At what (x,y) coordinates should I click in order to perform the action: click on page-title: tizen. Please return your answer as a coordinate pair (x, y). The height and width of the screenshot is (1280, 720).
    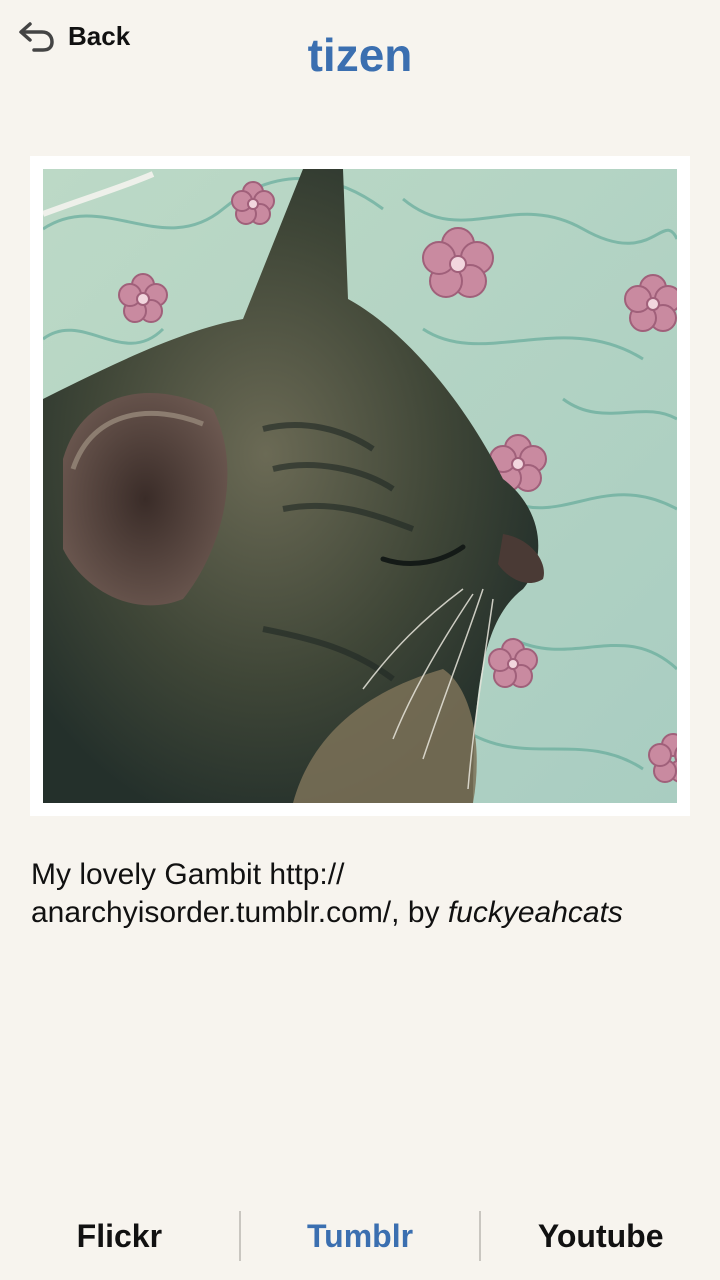
    Looking at the image, I should click on (360, 55).